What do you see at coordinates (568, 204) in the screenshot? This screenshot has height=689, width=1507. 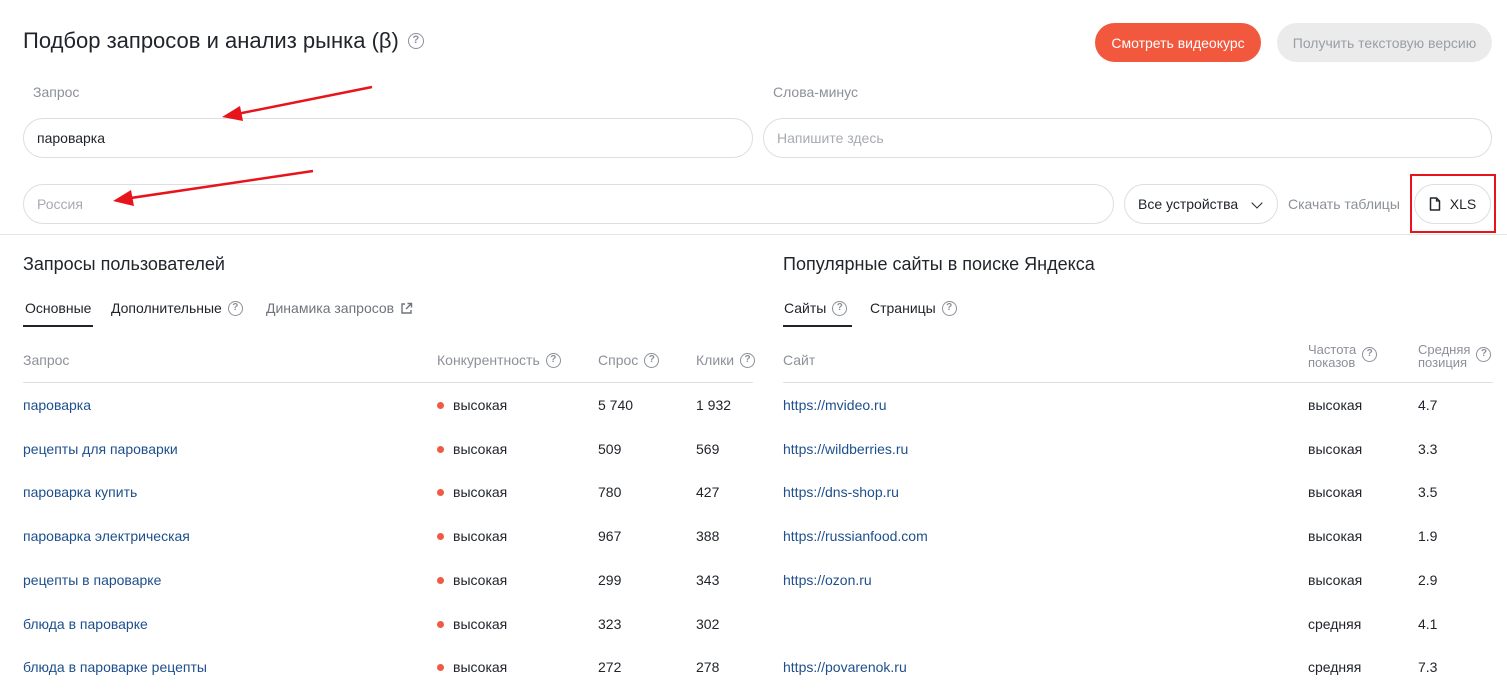 I see `region-input: Россия` at bounding box center [568, 204].